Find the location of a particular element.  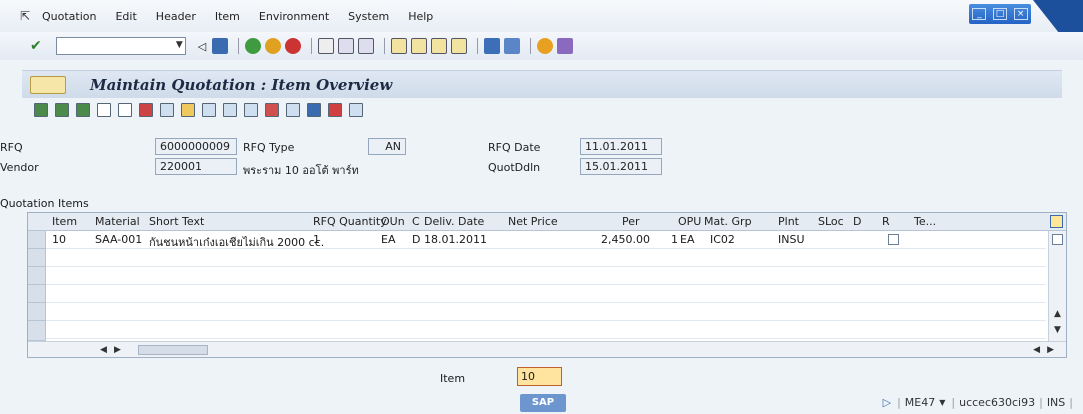

cell-deliv-date: 18.01.2011 is located at coordinates (455, 239).